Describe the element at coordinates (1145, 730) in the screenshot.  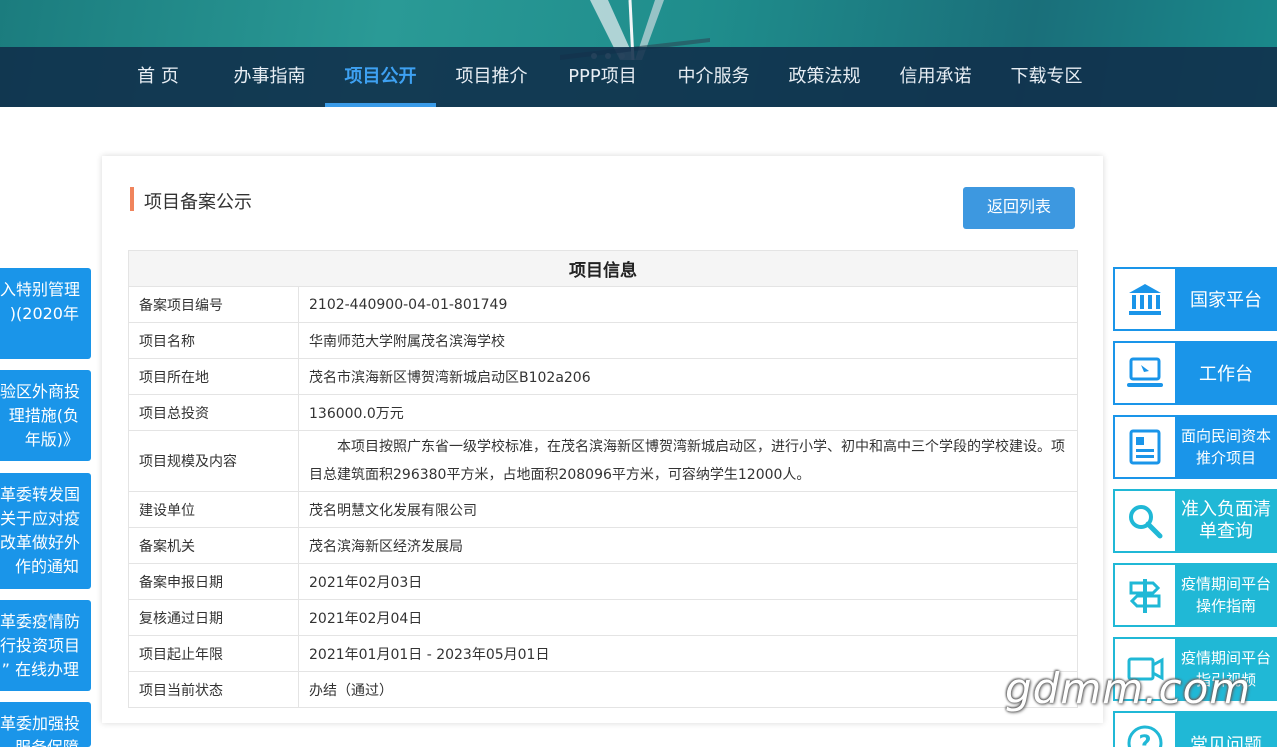
I see `question-icon: ?` at that location.